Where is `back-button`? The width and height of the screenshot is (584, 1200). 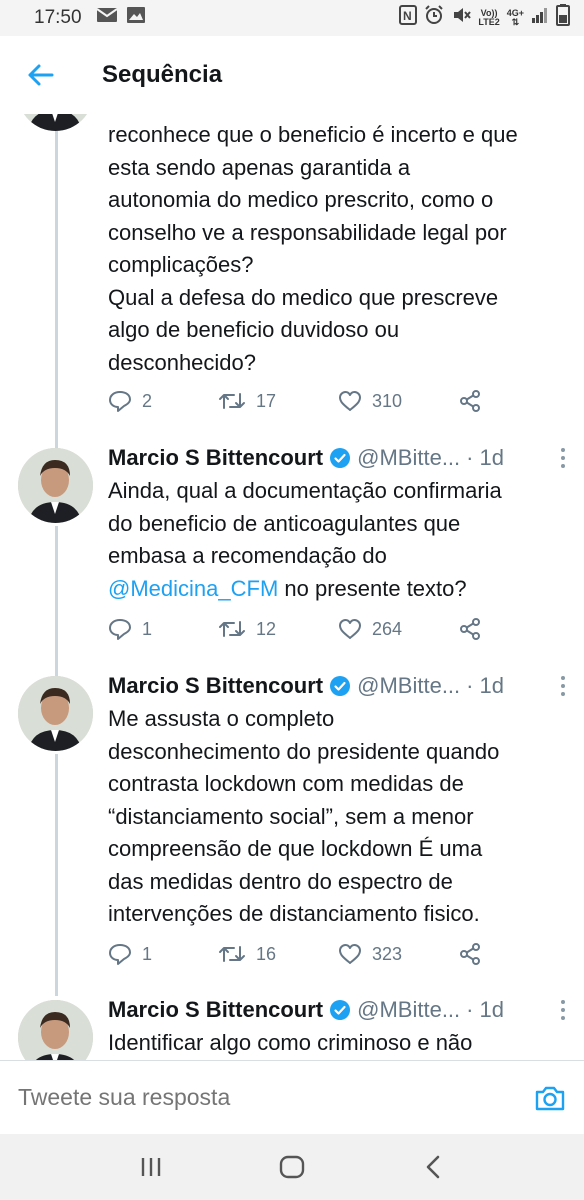
back-button is located at coordinates (40, 75).